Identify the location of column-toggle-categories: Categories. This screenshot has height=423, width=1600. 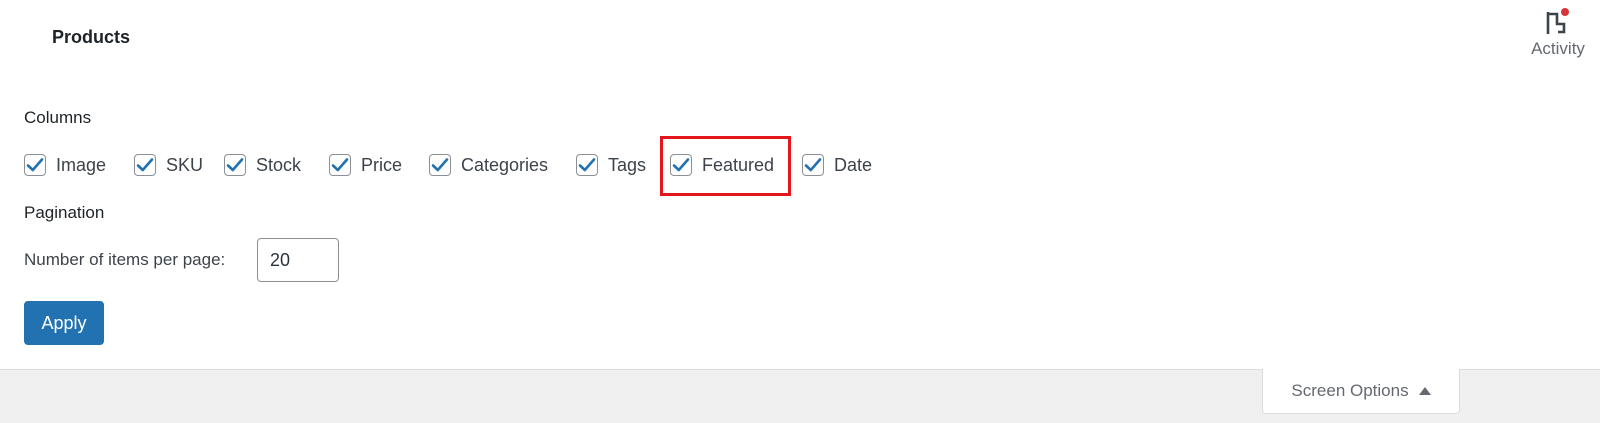
(488, 165).